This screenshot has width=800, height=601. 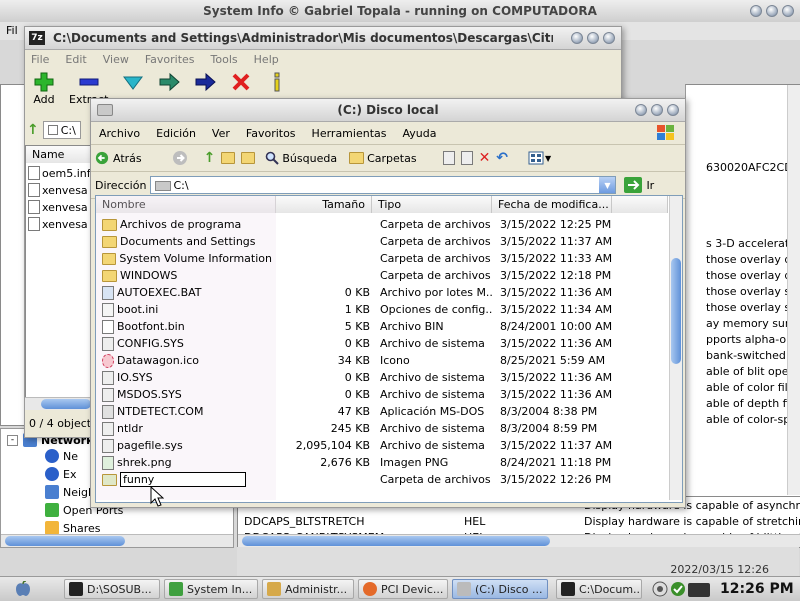 I want to click on sevenzip-close-button, so click(x=609, y=38).